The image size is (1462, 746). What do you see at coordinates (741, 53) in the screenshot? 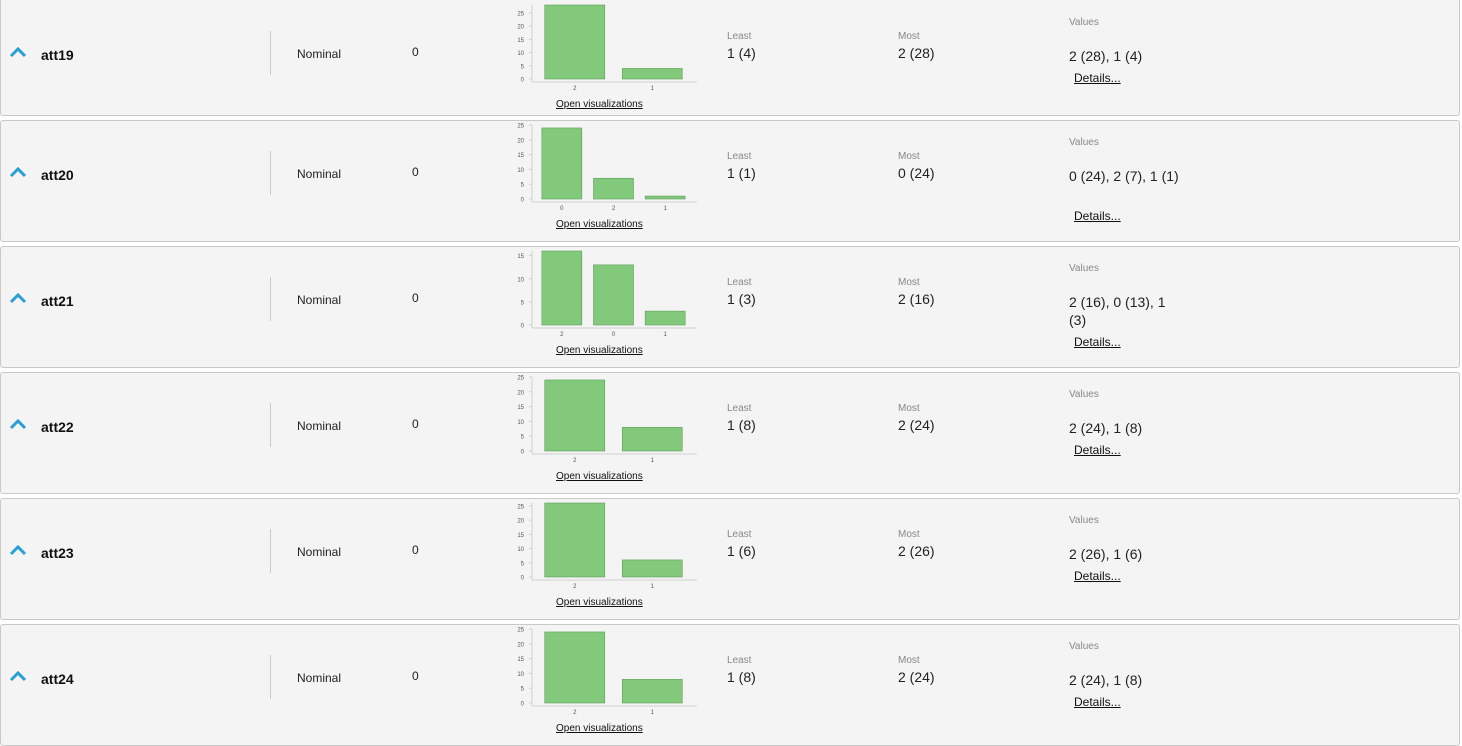
I see `least-value: 1 (4)` at bounding box center [741, 53].